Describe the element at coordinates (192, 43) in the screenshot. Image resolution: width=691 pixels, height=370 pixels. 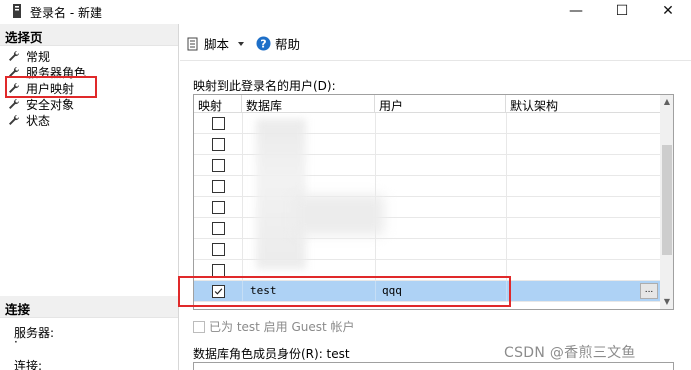
I see `script-icon` at that location.